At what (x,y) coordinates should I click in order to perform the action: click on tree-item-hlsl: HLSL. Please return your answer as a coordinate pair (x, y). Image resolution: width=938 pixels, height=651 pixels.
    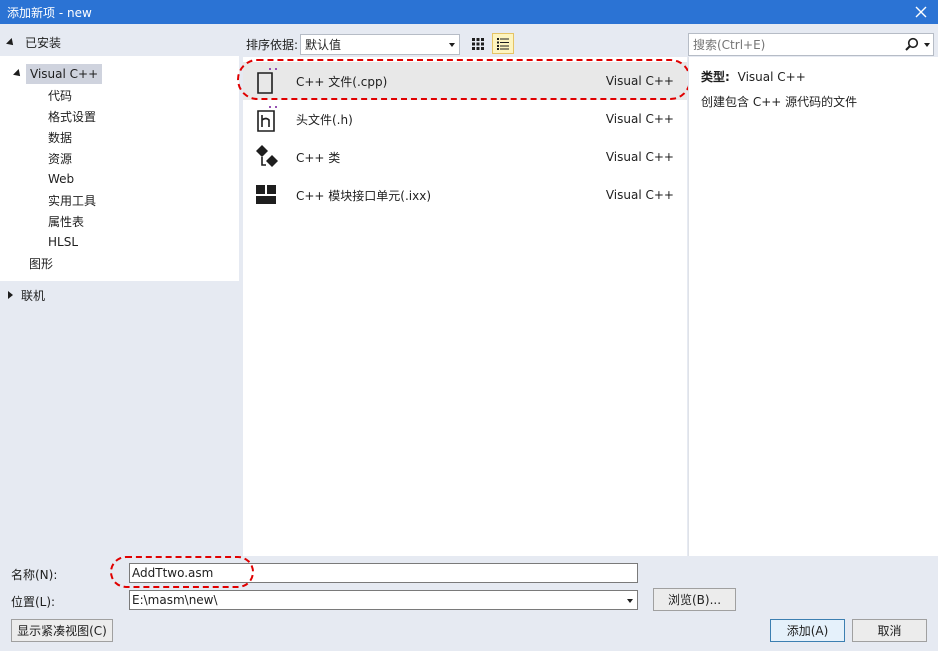
    Looking at the image, I should click on (63, 242).